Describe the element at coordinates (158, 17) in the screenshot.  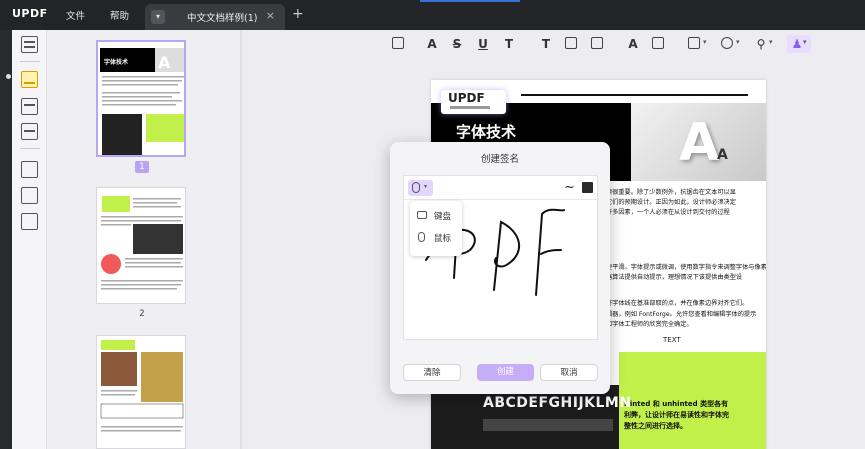
I see `tab-dropdown-icon: ▾` at that location.